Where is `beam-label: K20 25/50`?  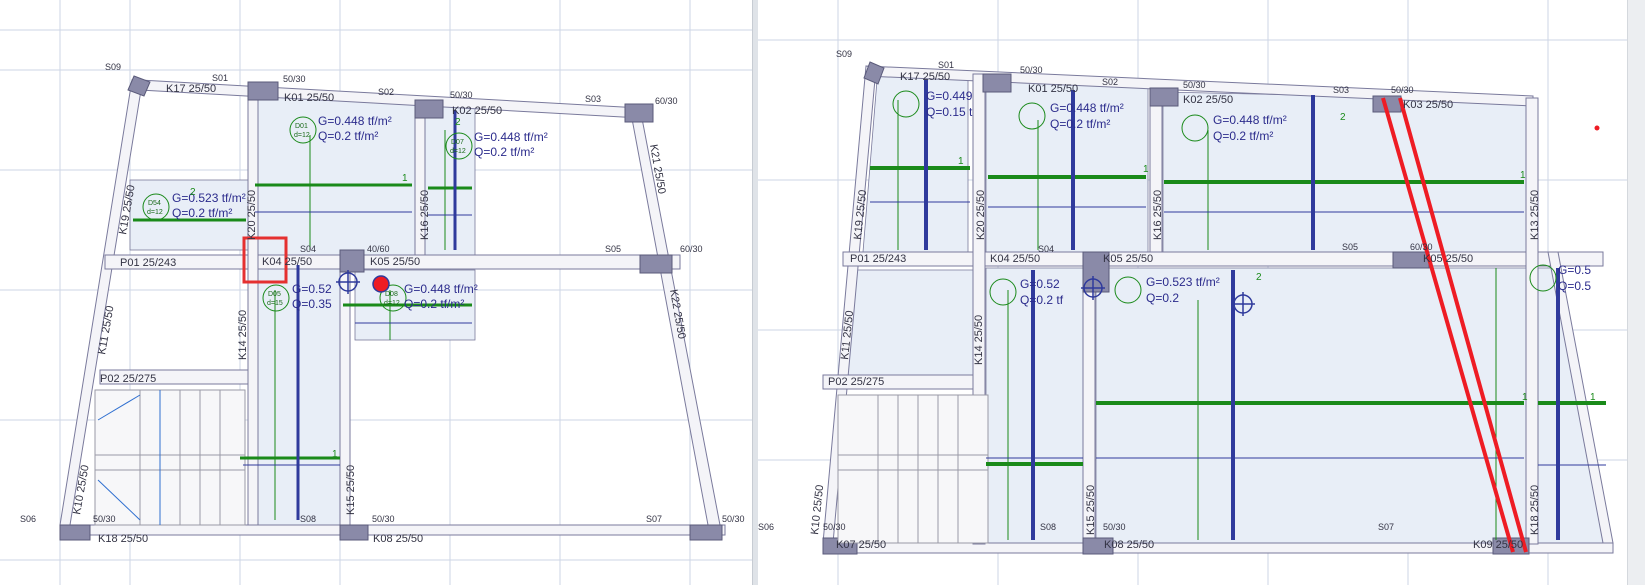 beam-label: K20 25/50 is located at coordinates (252, 215).